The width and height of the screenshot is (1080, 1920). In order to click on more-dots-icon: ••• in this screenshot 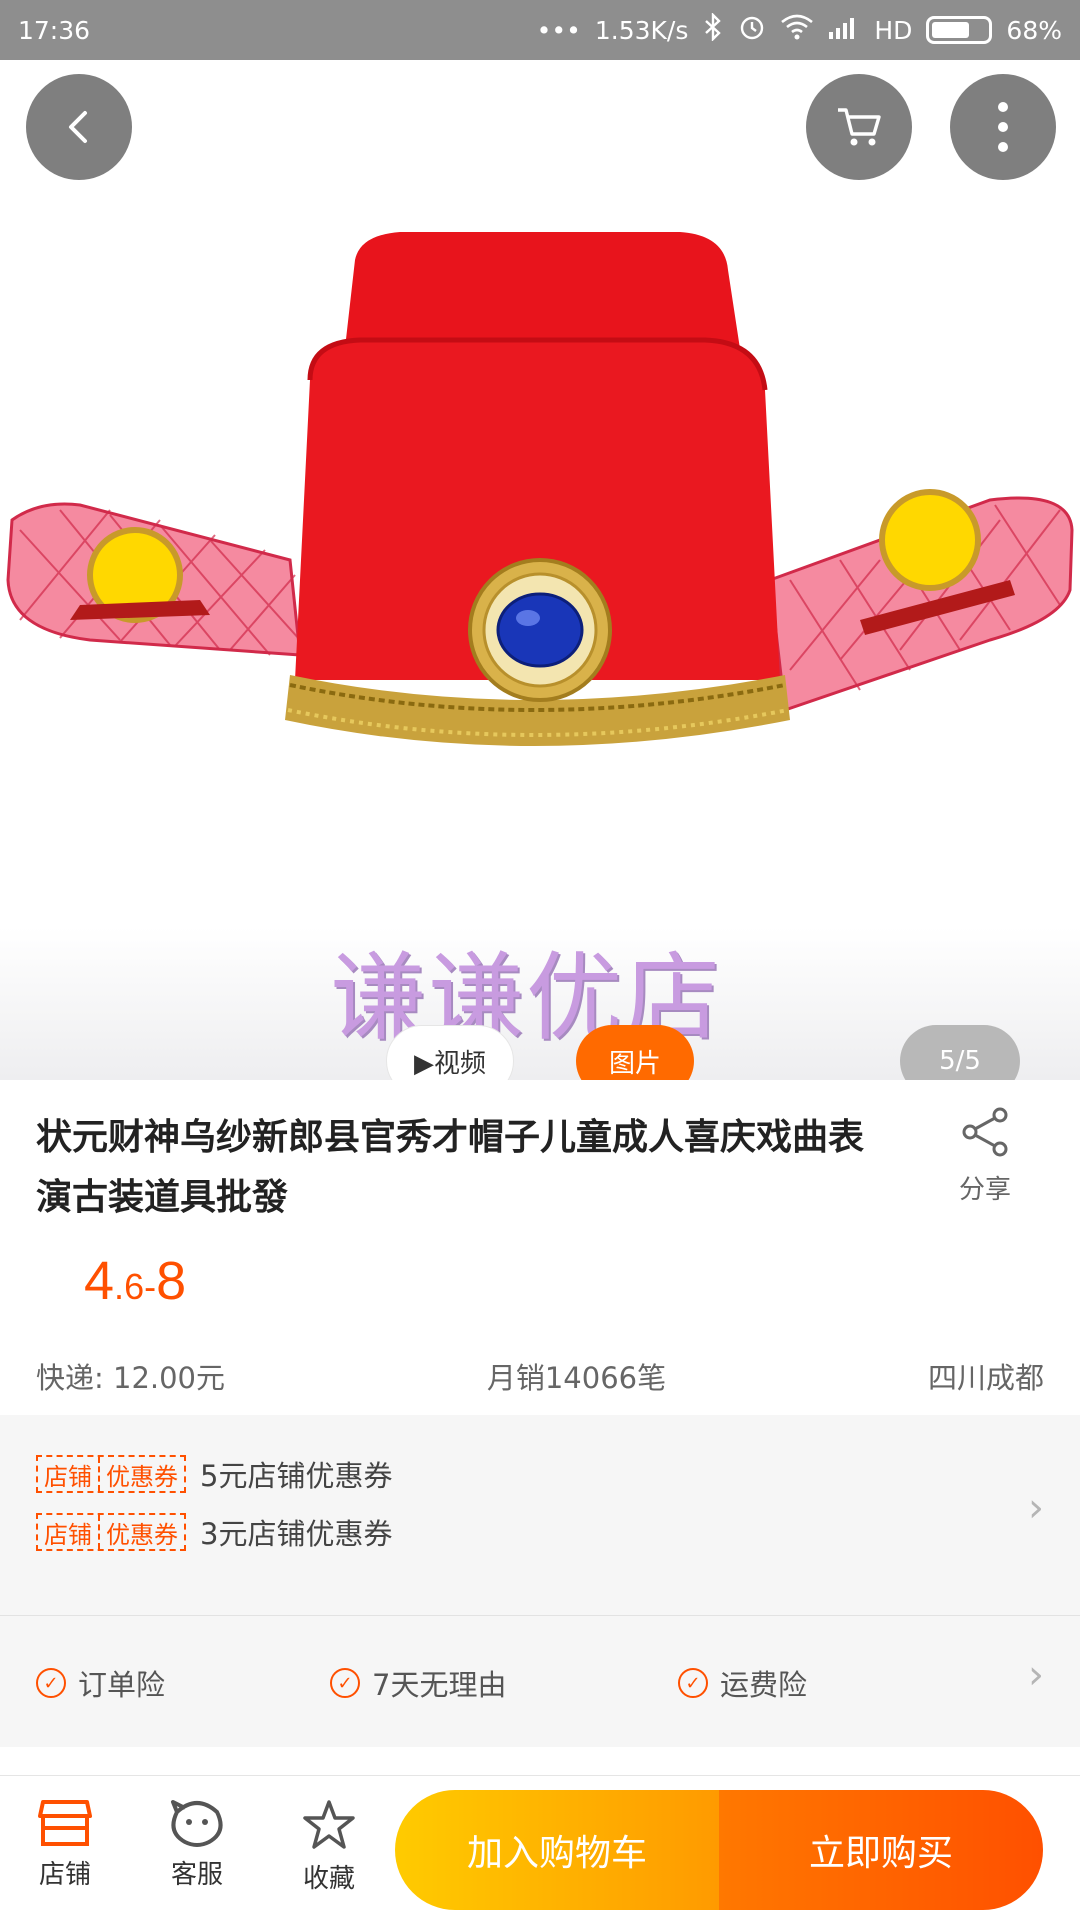, I will do `click(558, 30)`.